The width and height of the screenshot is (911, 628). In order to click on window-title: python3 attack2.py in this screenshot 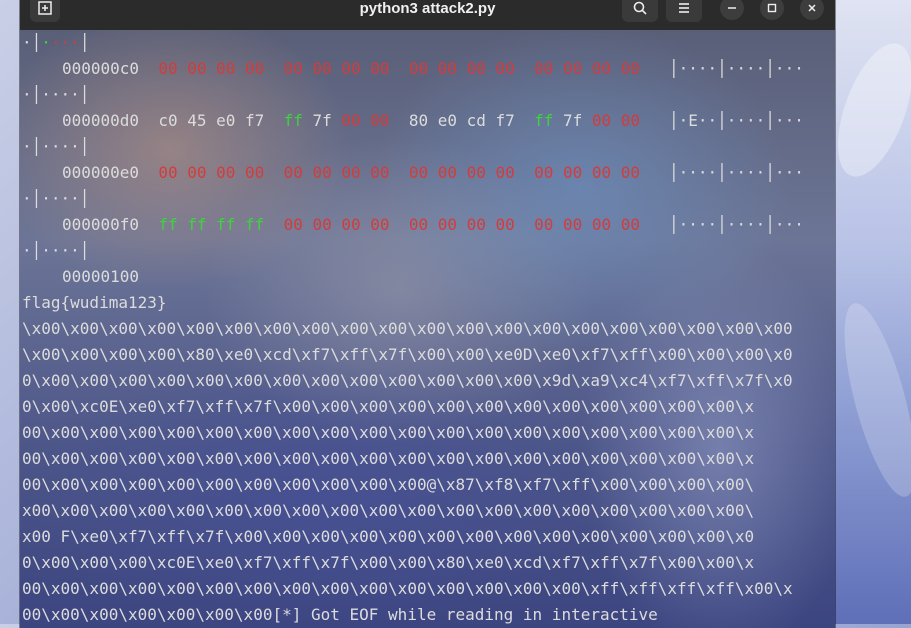, I will do `click(427, 8)`.